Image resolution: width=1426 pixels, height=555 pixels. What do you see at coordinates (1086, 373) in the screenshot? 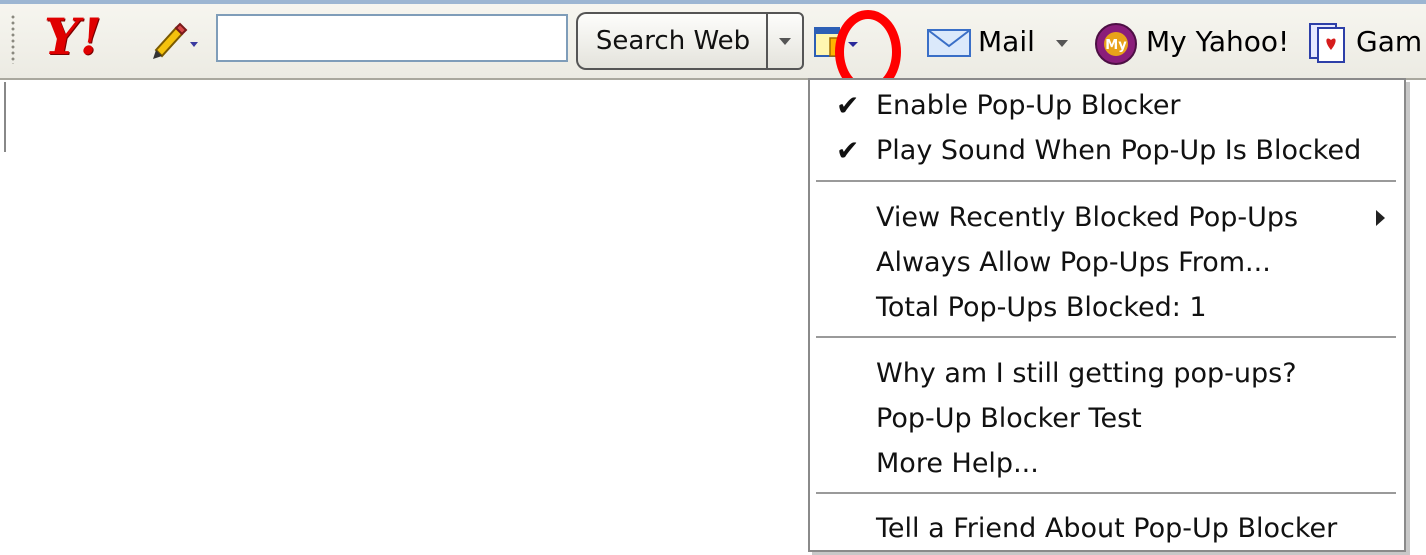
I see `menu-item-label: Why am I still getting pop-ups?` at bounding box center [1086, 373].